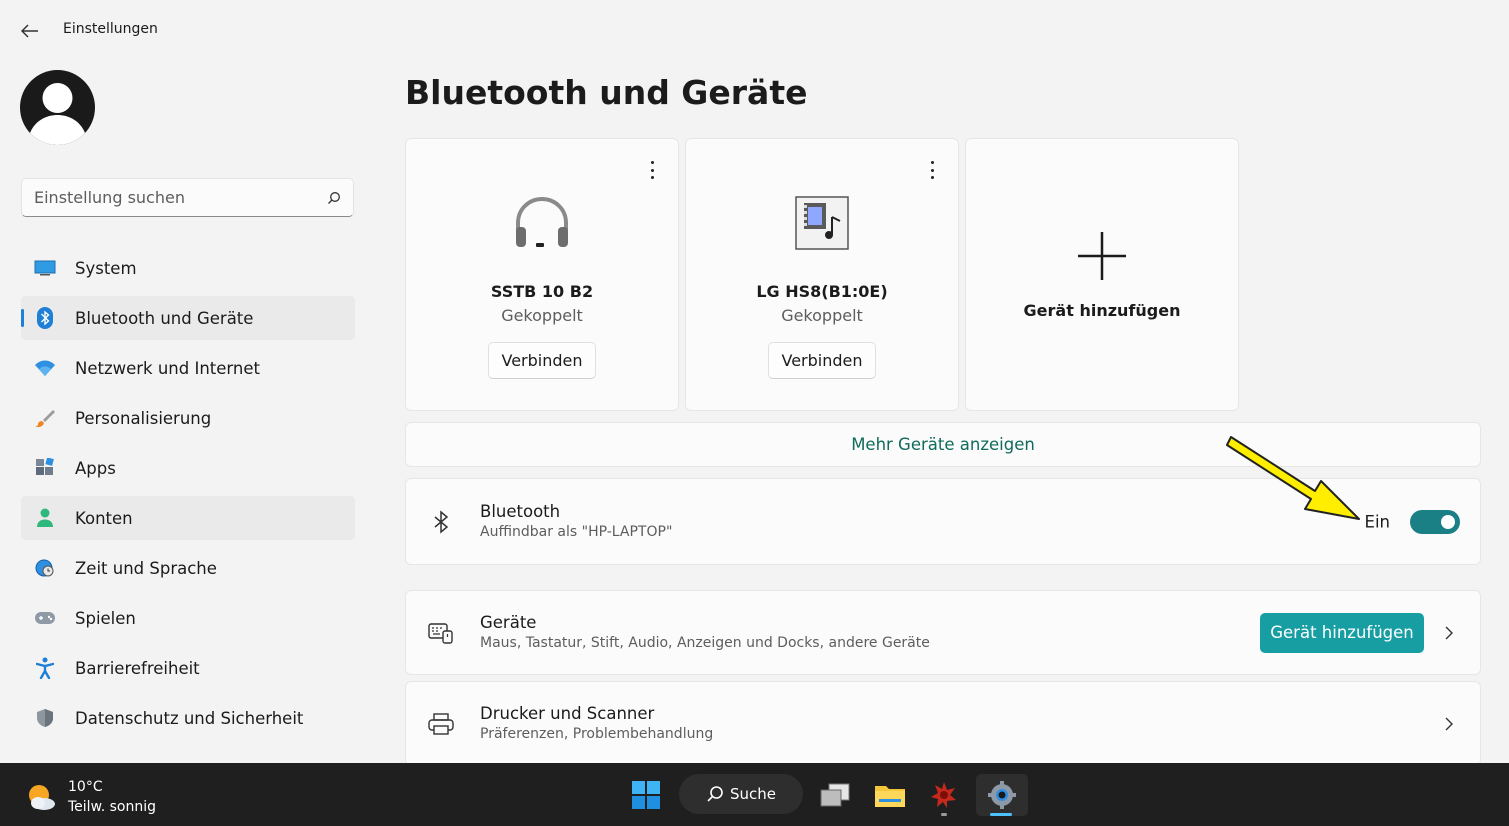 The width and height of the screenshot is (1509, 826). What do you see at coordinates (520, 511) in the screenshot?
I see `bluetooth-title: Bluetooth` at bounding box center [520, 511].